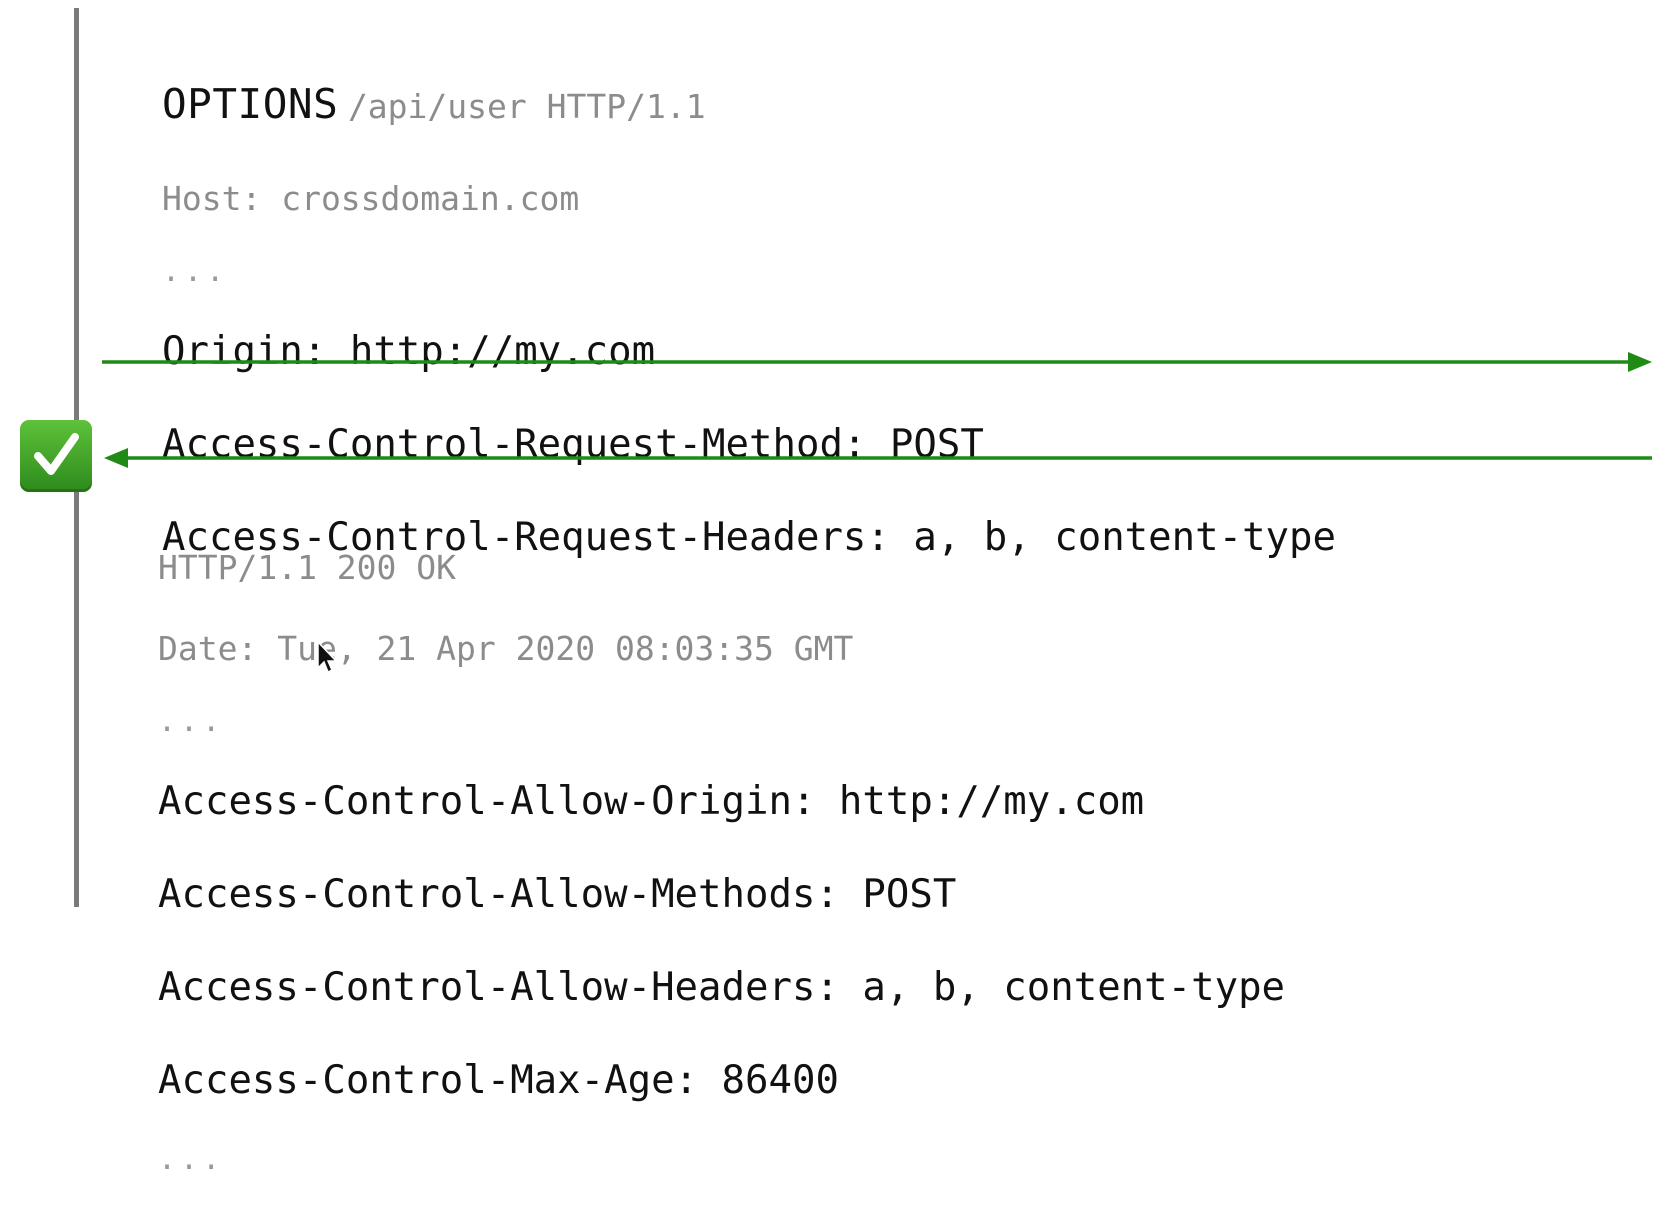 This screenshot has height=1212, width=1675. Describe the element at coordinates (749, 108) in the screenshot. I see `request-line: OPTIONS /api/user HTTP/1.1` at that location.